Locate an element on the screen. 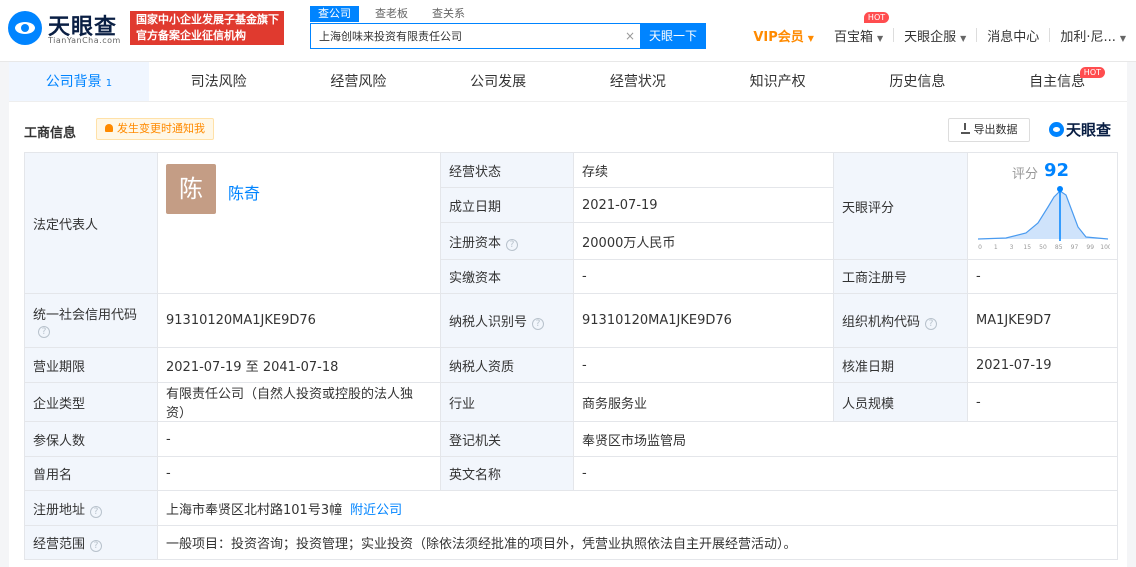 This screenshot has height=567, width=1136. english-name-value: - is located at coordinates (845, 473).